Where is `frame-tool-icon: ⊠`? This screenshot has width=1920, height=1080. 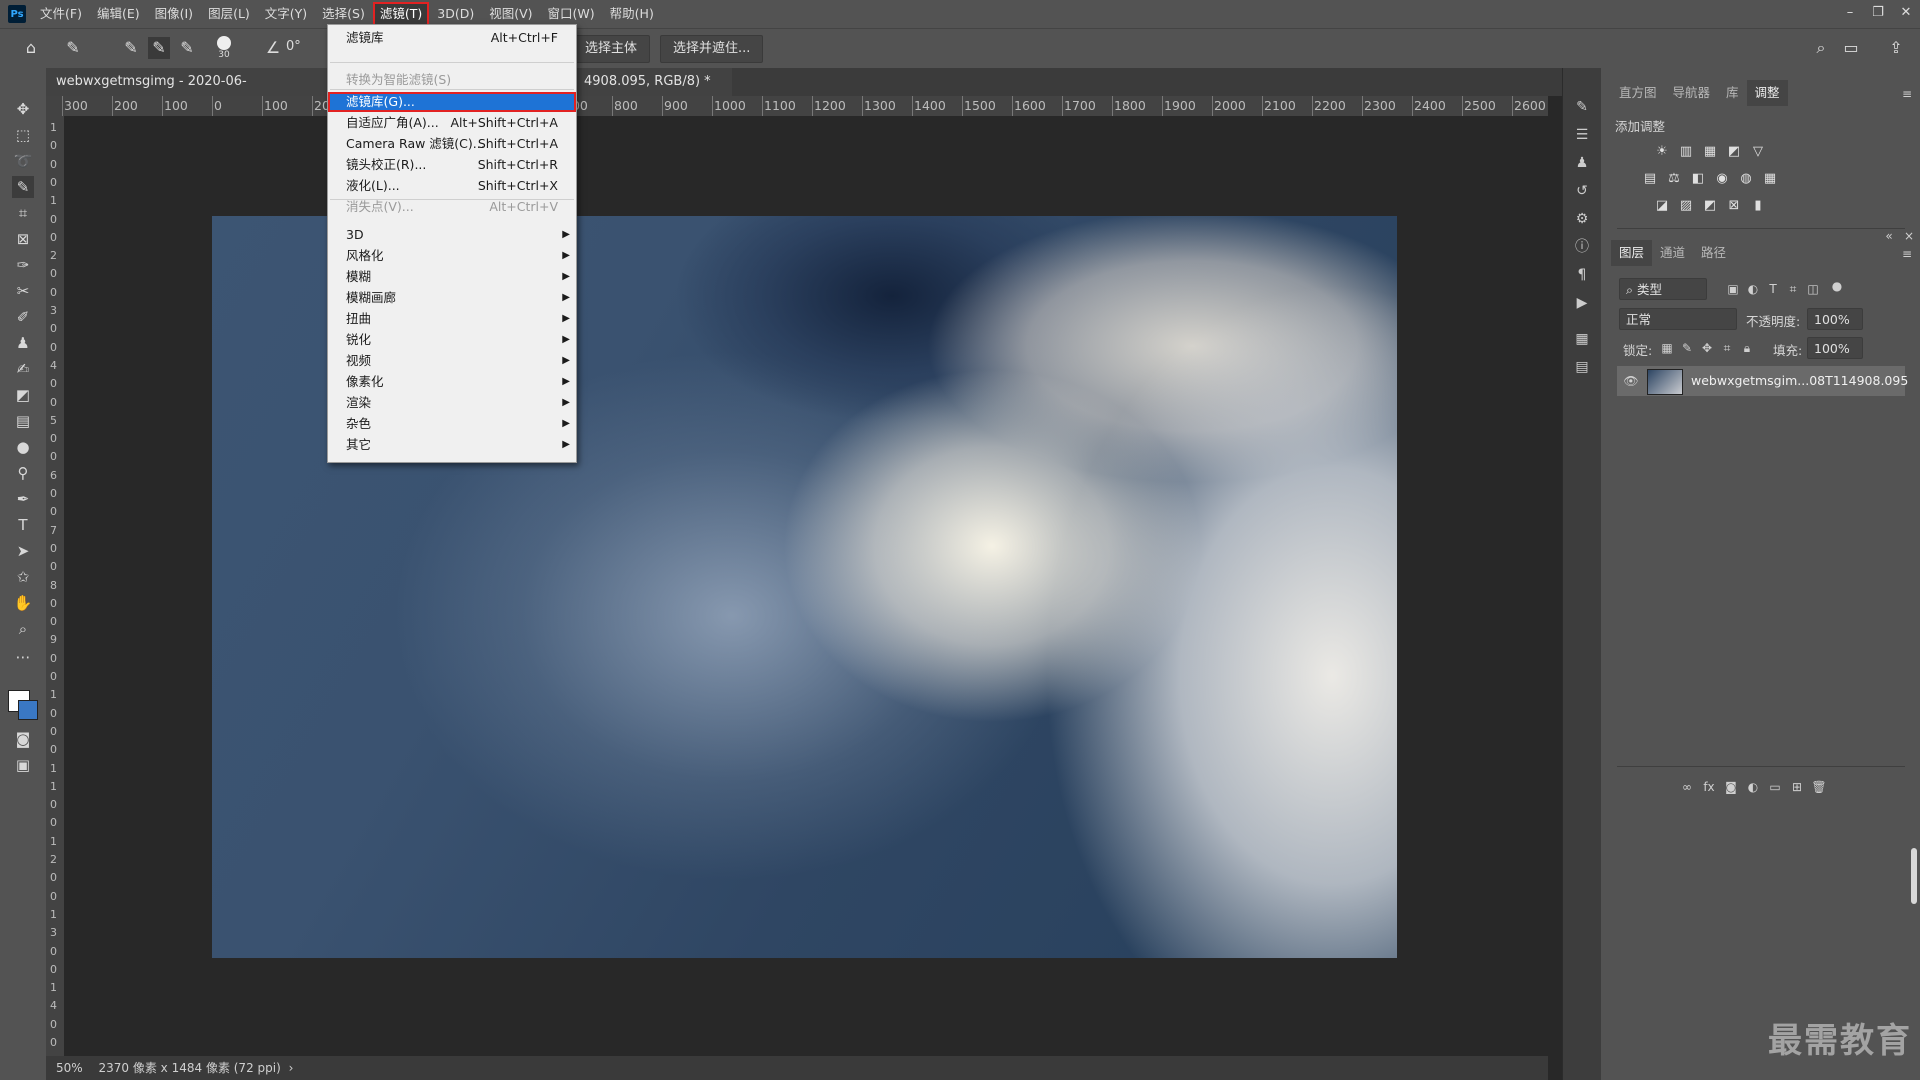
frame-tool-icon: ⊠ is located at coordinates (23, 239).